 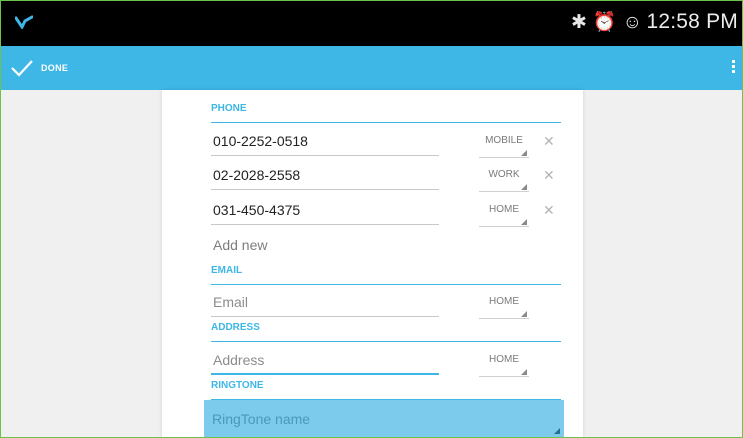 What do you see at coordinates (240, 245) in the screenshot?
I see `add-new-phone-button: Add new` at bounding box center [240, 245].